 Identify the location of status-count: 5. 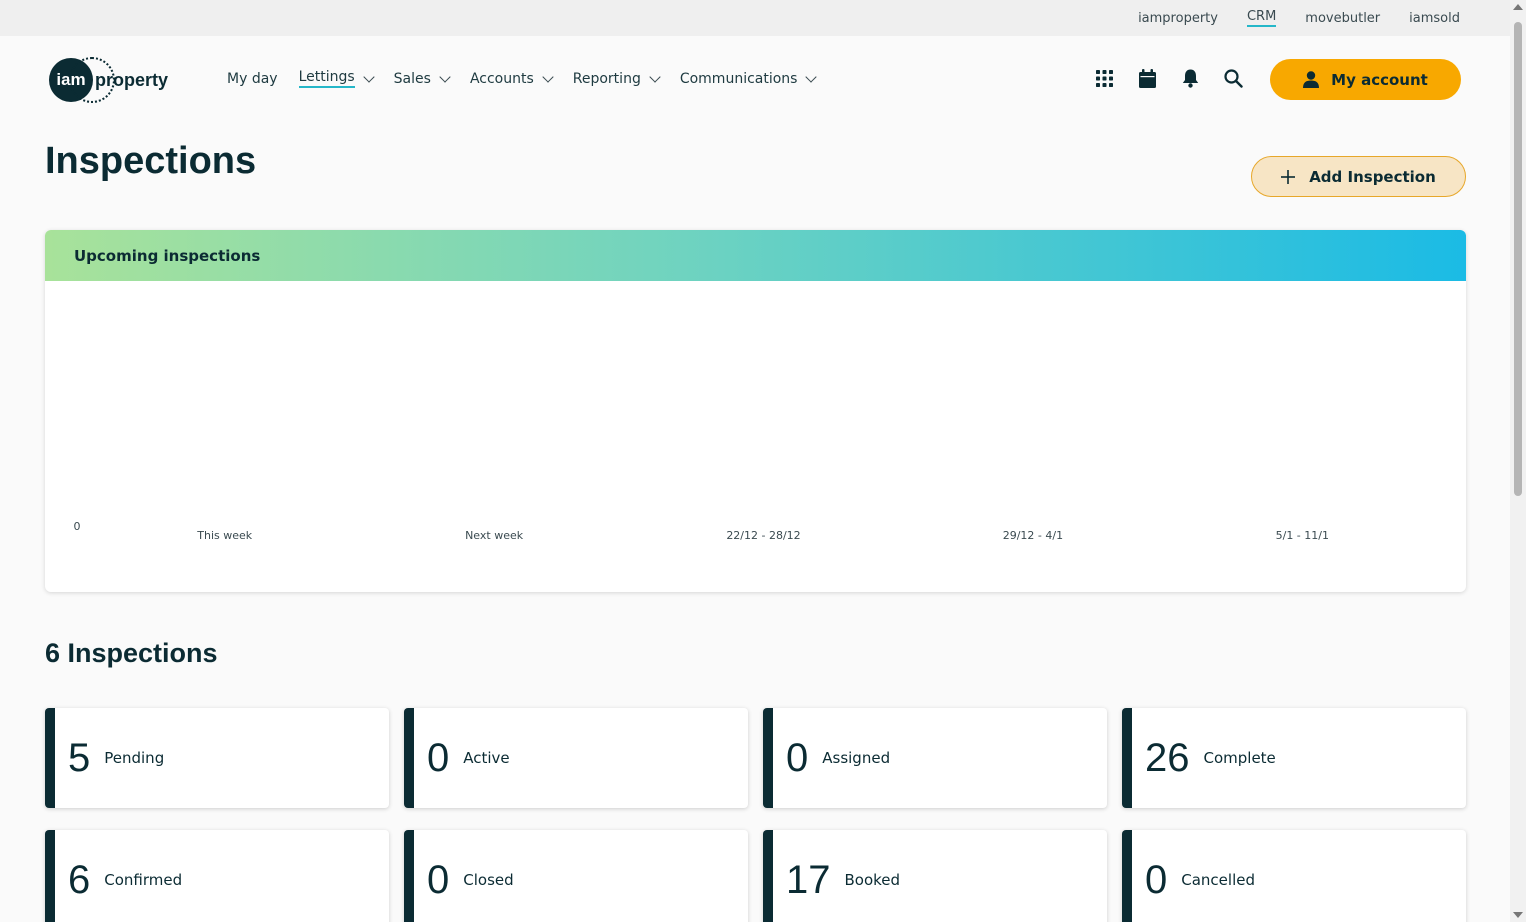
(79, 757).